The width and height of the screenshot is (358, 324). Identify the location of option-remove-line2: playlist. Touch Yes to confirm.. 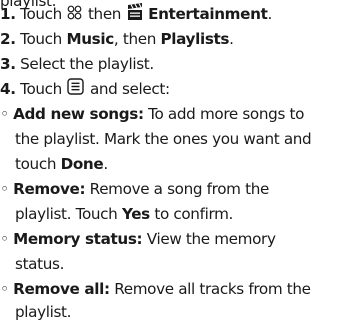
(124, 214).